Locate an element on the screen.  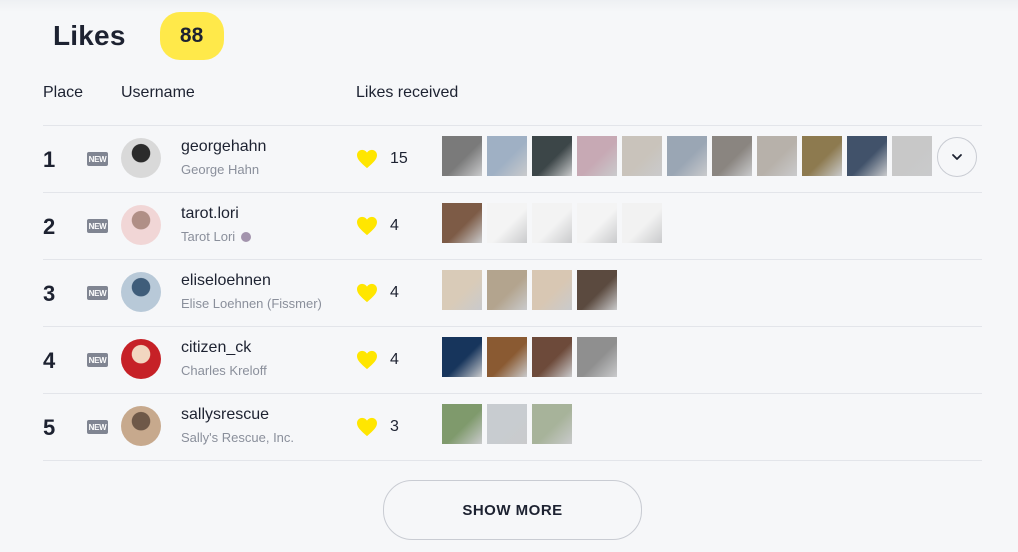
table-row: 2 NEW tarot.lori Tarot Lori 4 is located at coordinates (512, 225).